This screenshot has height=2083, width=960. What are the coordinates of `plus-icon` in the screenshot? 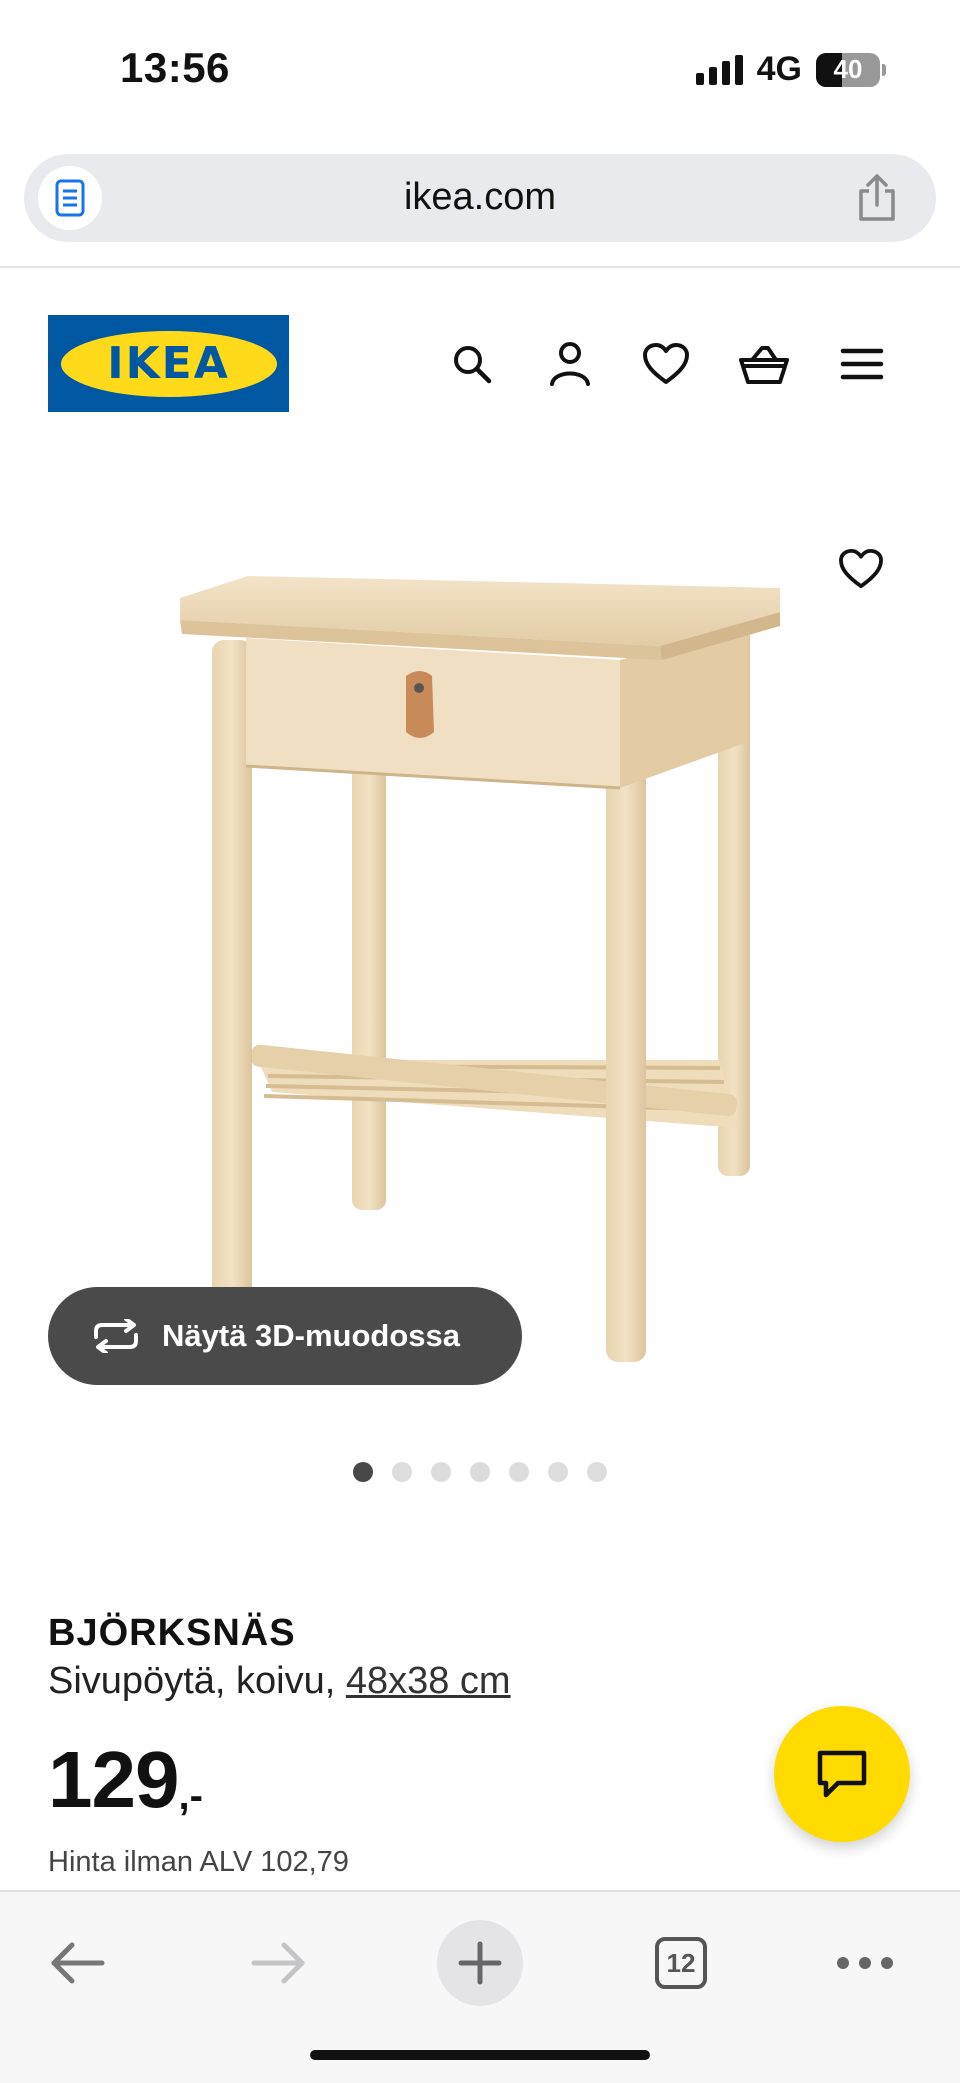 It's located at (480, 1963).